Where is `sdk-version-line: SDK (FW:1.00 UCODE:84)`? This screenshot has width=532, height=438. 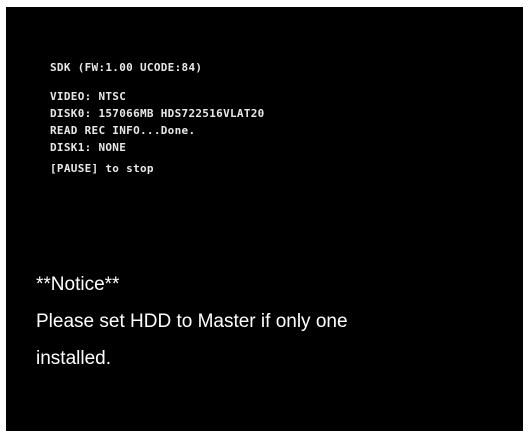 sdk-version-line: SDK (FW:1.00 UCODE:84) is located at coordinates (126, 67).